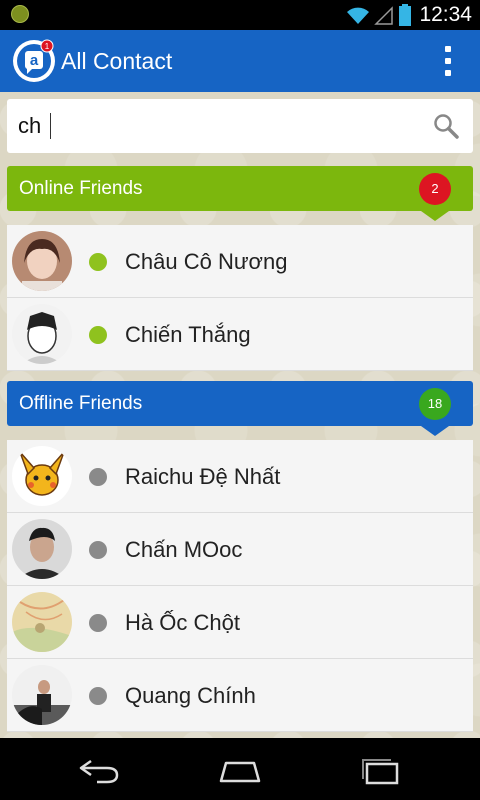 This screenshot has width=480, height=800. I want to click on online-friends-label: Online Friends, so click(81, 188).